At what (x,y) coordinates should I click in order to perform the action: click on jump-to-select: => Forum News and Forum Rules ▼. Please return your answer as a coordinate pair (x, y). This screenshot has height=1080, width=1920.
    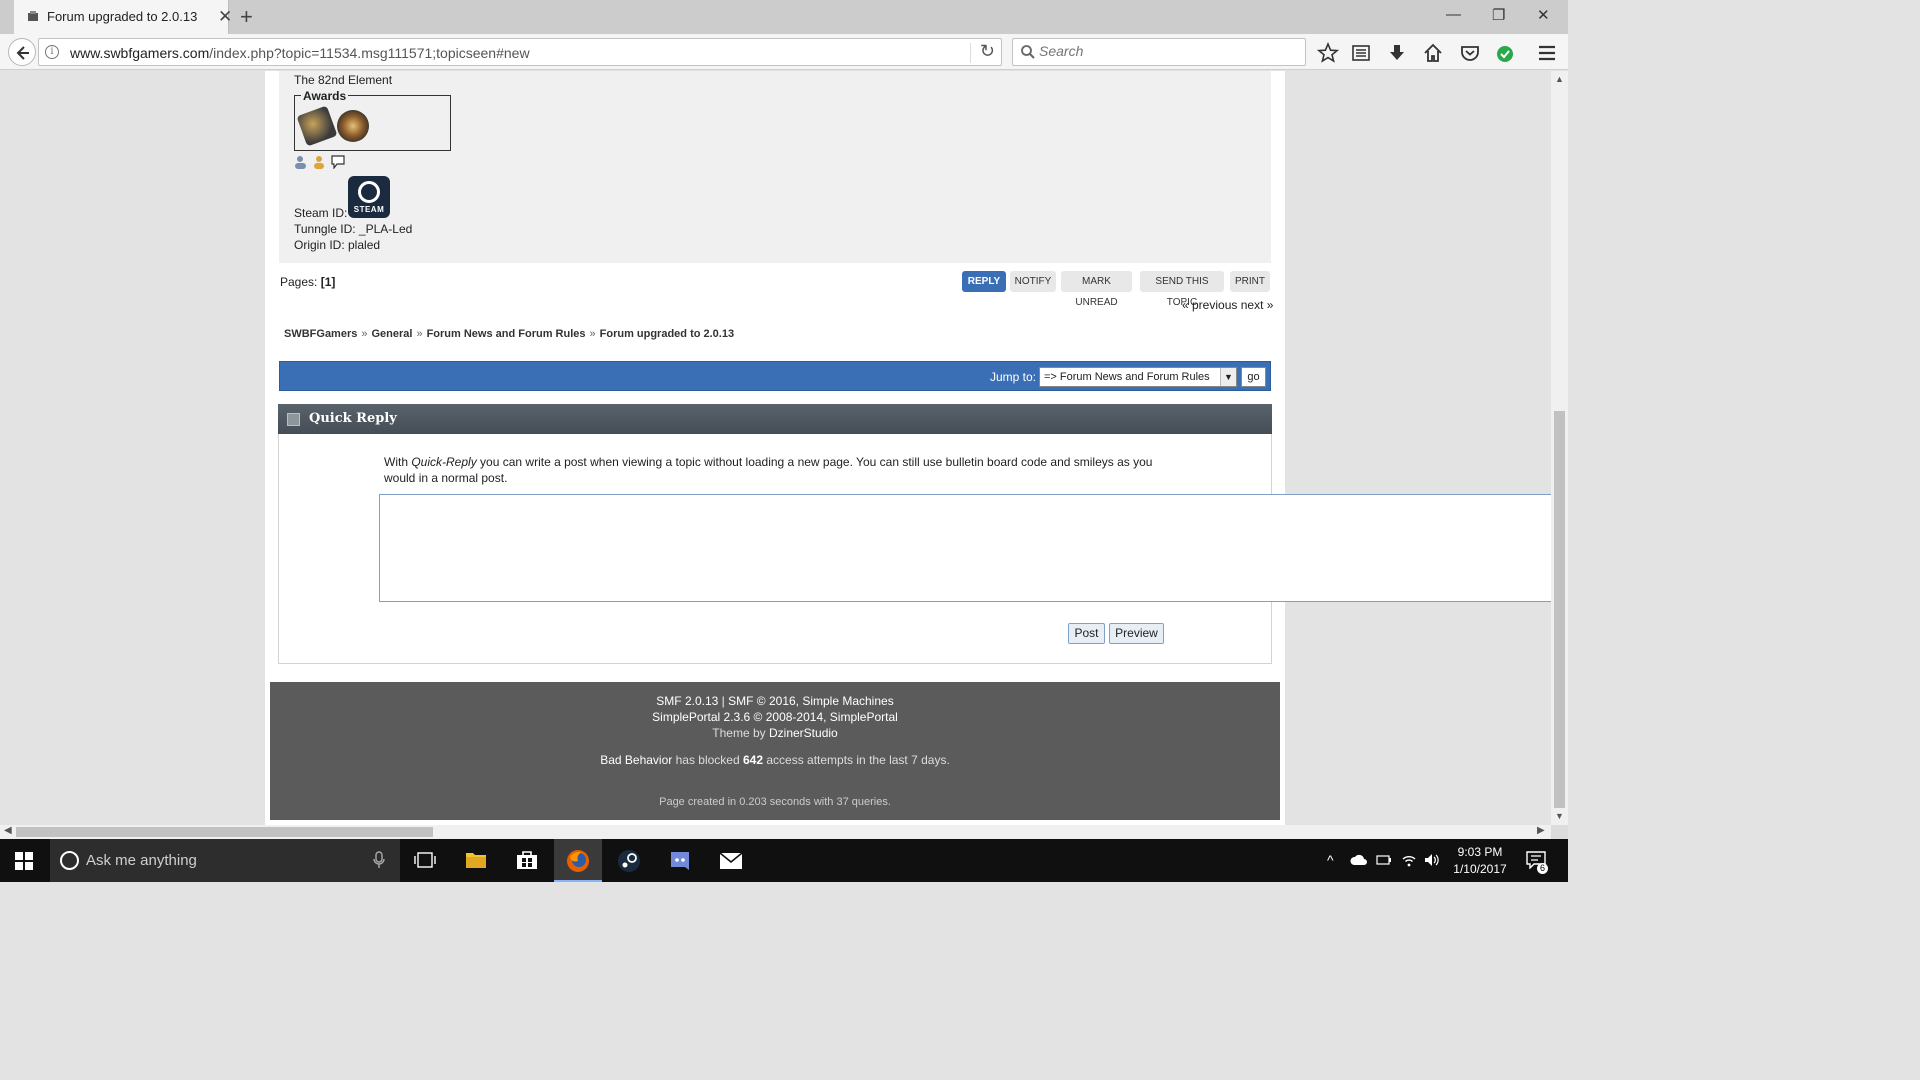
    Looking at the image, I should click on (1138, 377).